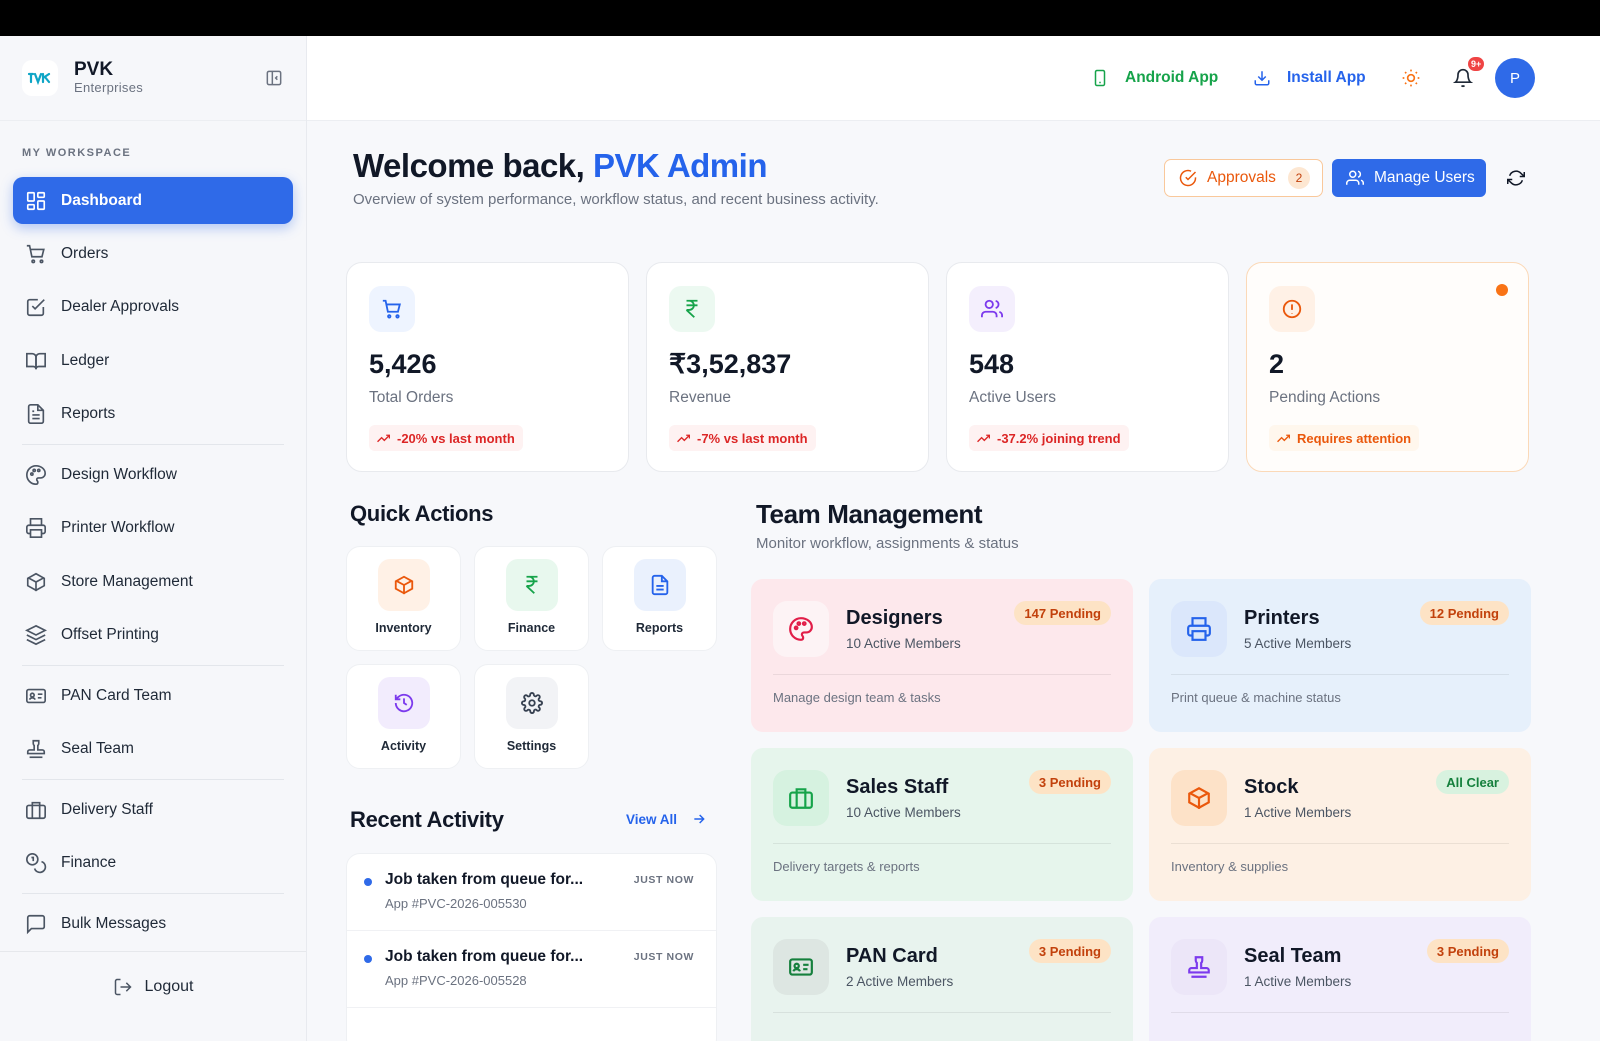 The width and height of the screenshot is (1600, 1041). I want to click on users-icon, so click(1355, 178).